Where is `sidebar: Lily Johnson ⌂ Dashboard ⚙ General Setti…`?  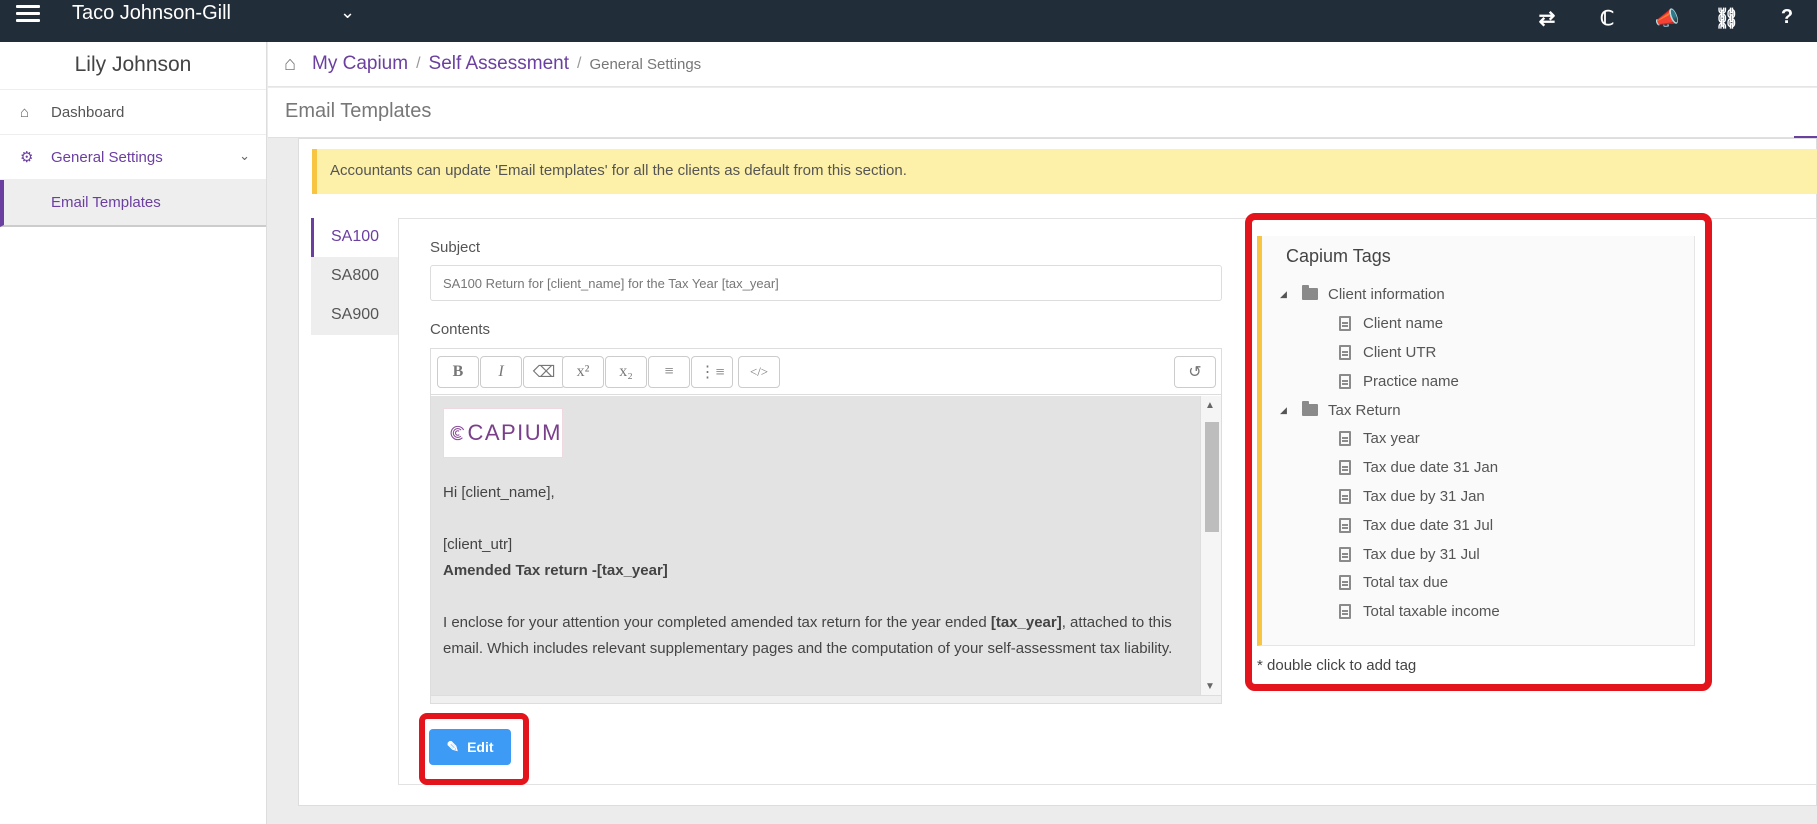
sidebar: Lily Johnson ⌂ Dashboard ⚙ General Setti… is located at coordinates (133, 433).